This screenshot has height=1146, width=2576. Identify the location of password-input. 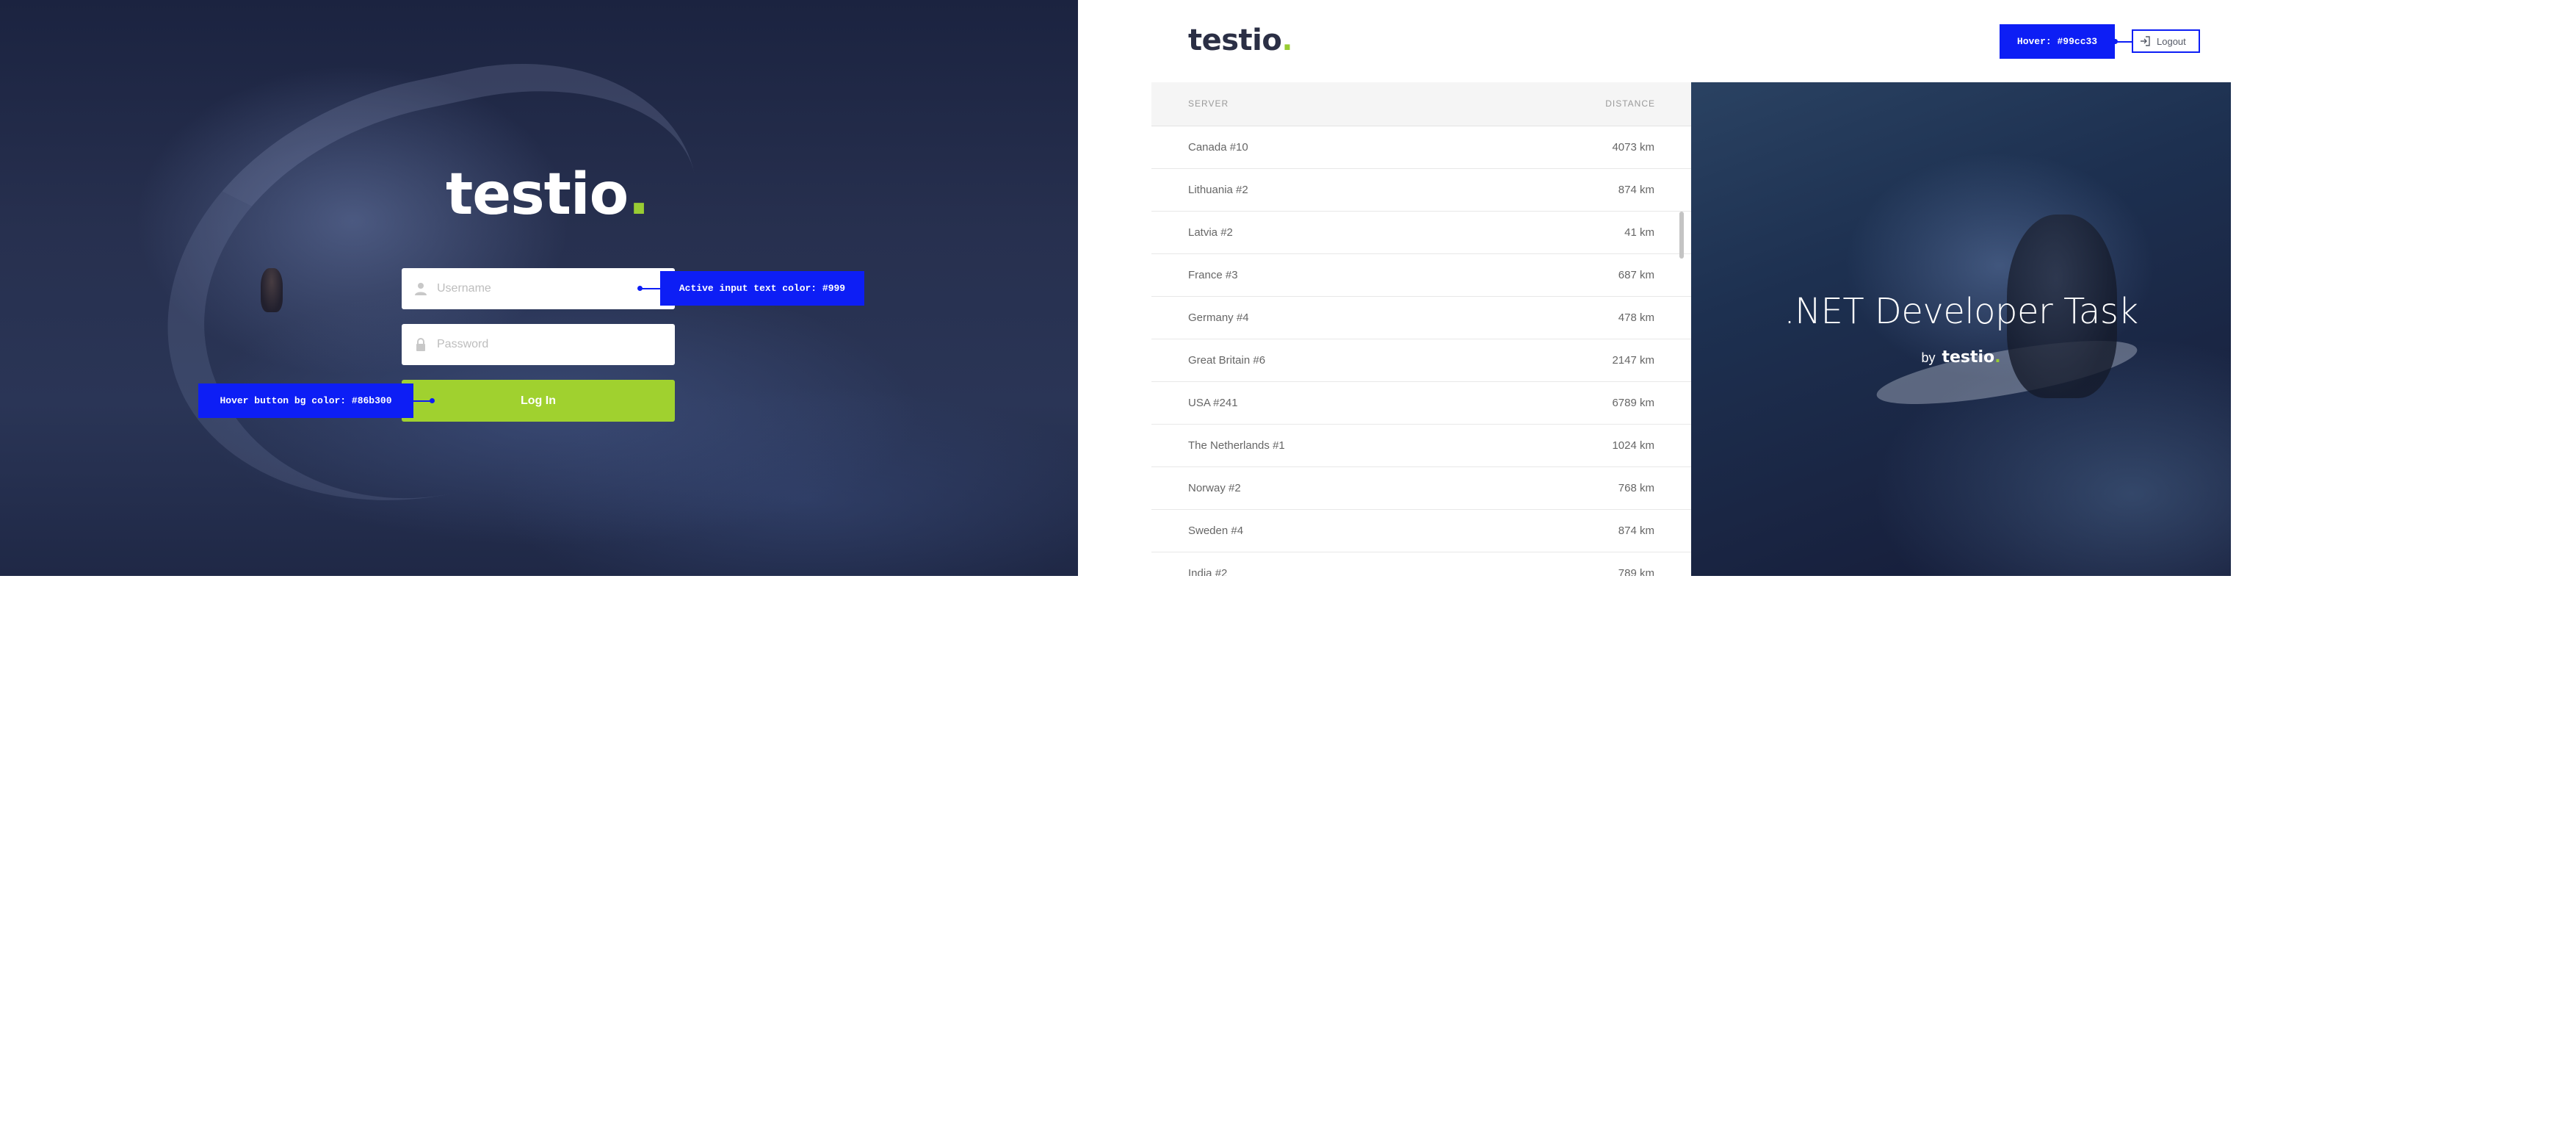
(547, 345).